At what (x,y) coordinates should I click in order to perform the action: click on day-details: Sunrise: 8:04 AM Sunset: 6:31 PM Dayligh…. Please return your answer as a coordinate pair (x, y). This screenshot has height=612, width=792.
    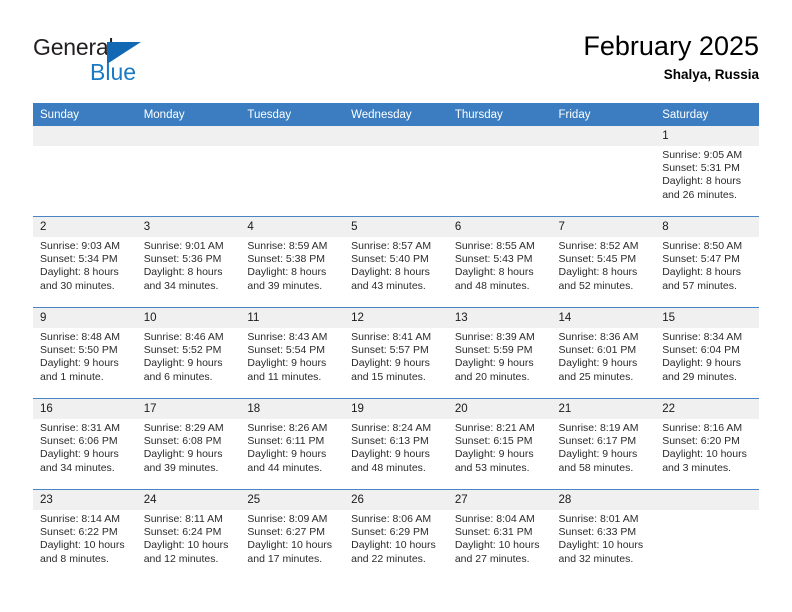
    Looking at the image, I should click on (500, 538).